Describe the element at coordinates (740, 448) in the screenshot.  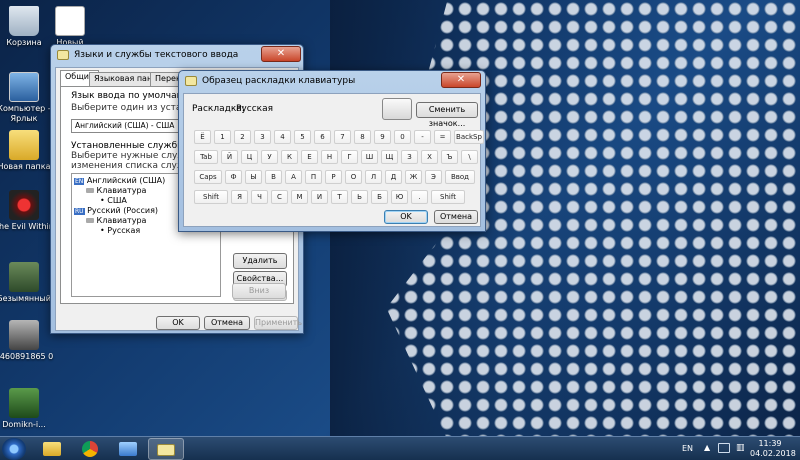
I see `network-icon: ▥` at that location.